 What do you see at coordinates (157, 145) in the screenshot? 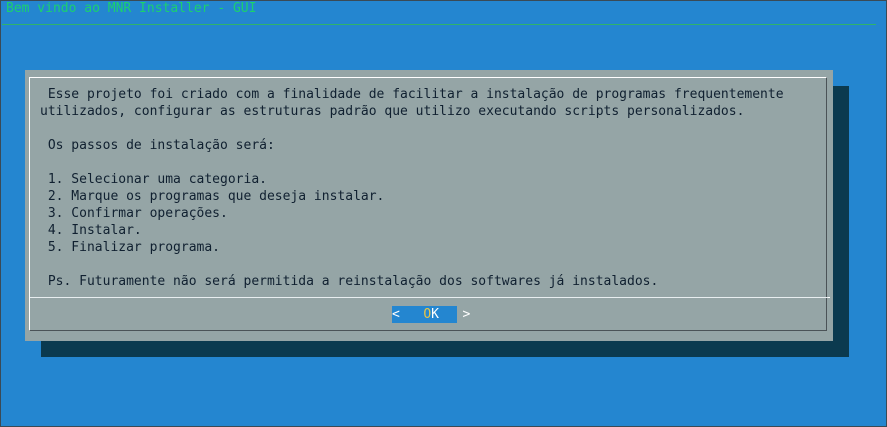
I see `dialog-text-line: Os passos de instalação será:` at bounding box center [157, 145].